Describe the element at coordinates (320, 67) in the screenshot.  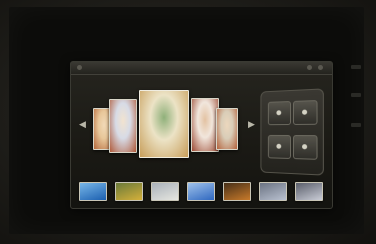
I see `close-icon` at that location.